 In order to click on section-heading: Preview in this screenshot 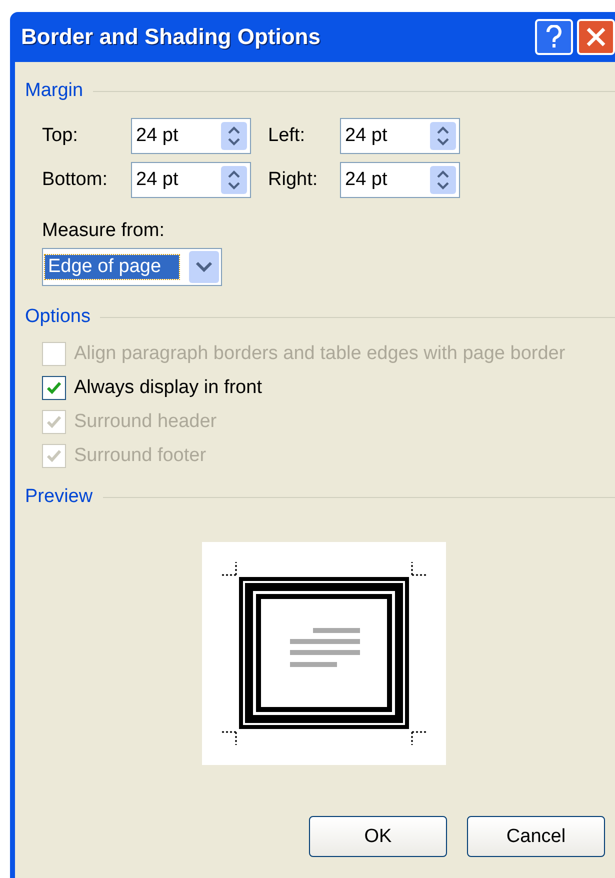, I will do `click(59, 497)`.